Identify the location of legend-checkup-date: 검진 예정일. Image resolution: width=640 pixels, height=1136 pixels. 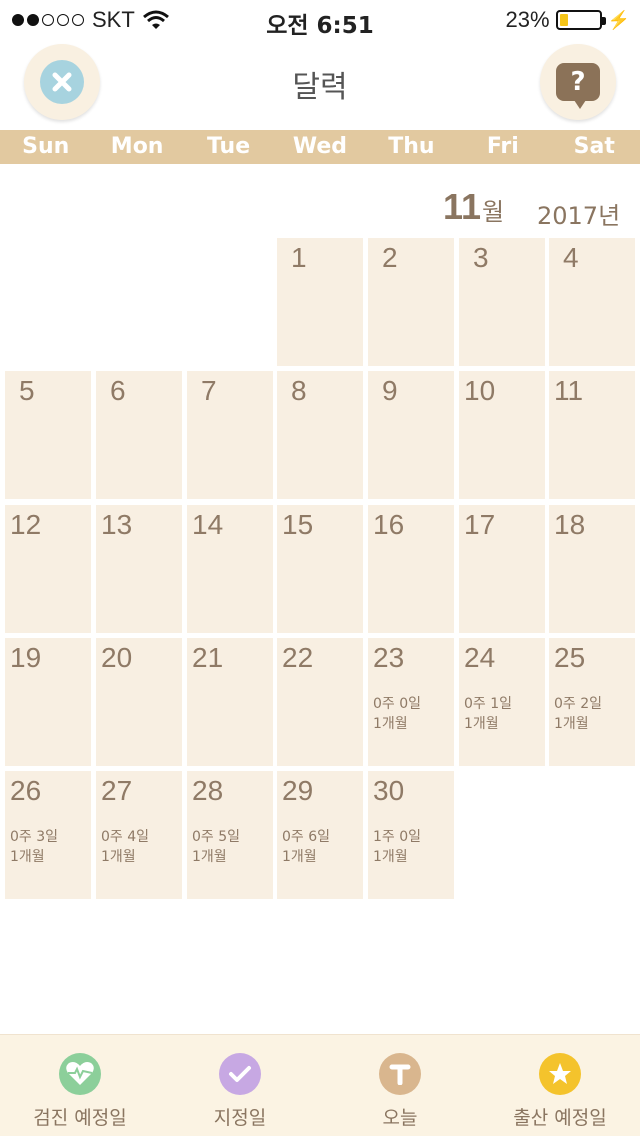
(80, 1085).